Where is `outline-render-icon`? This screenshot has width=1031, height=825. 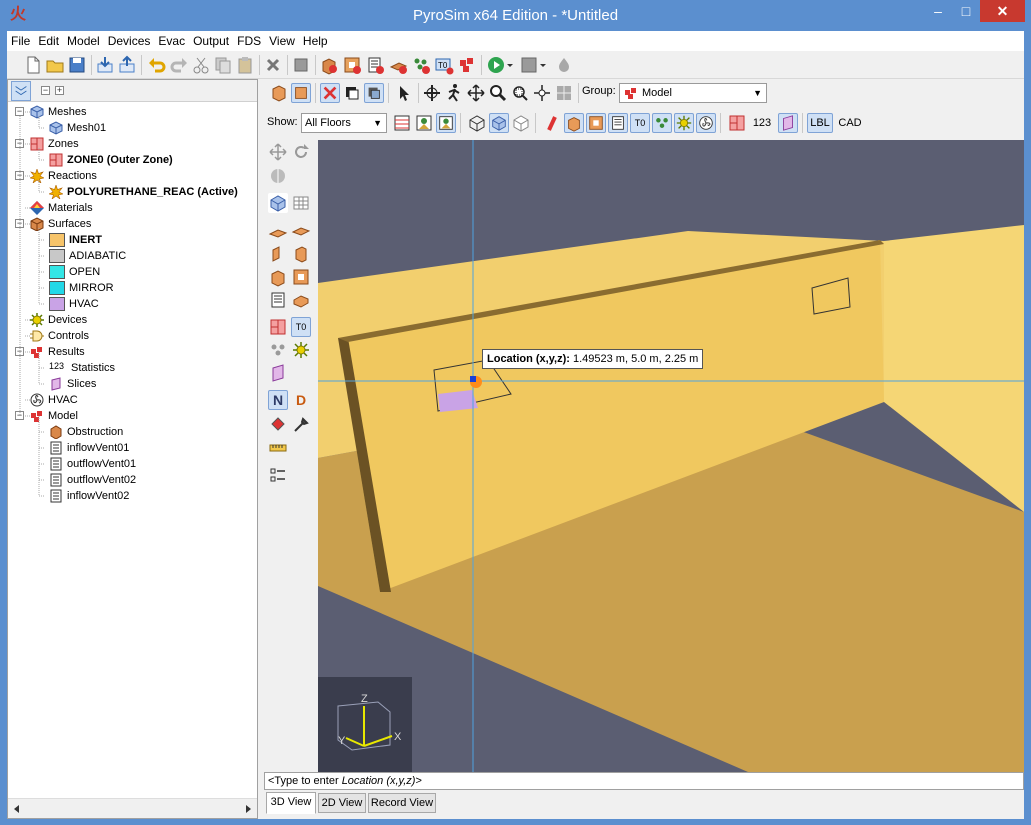 outline-render-icon is located at coordinates (352, 93).